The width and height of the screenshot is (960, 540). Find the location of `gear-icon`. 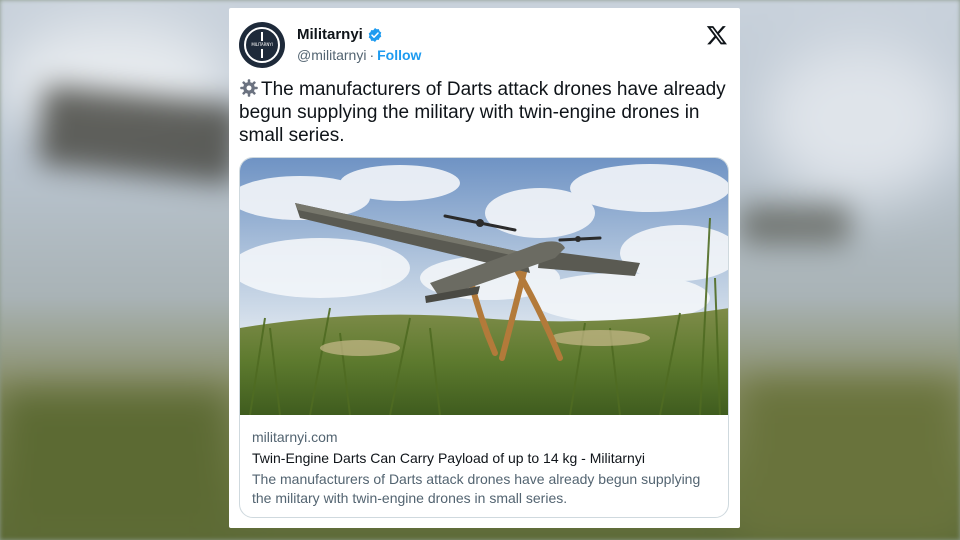

gear-icon is located at coordinates (249, 88).